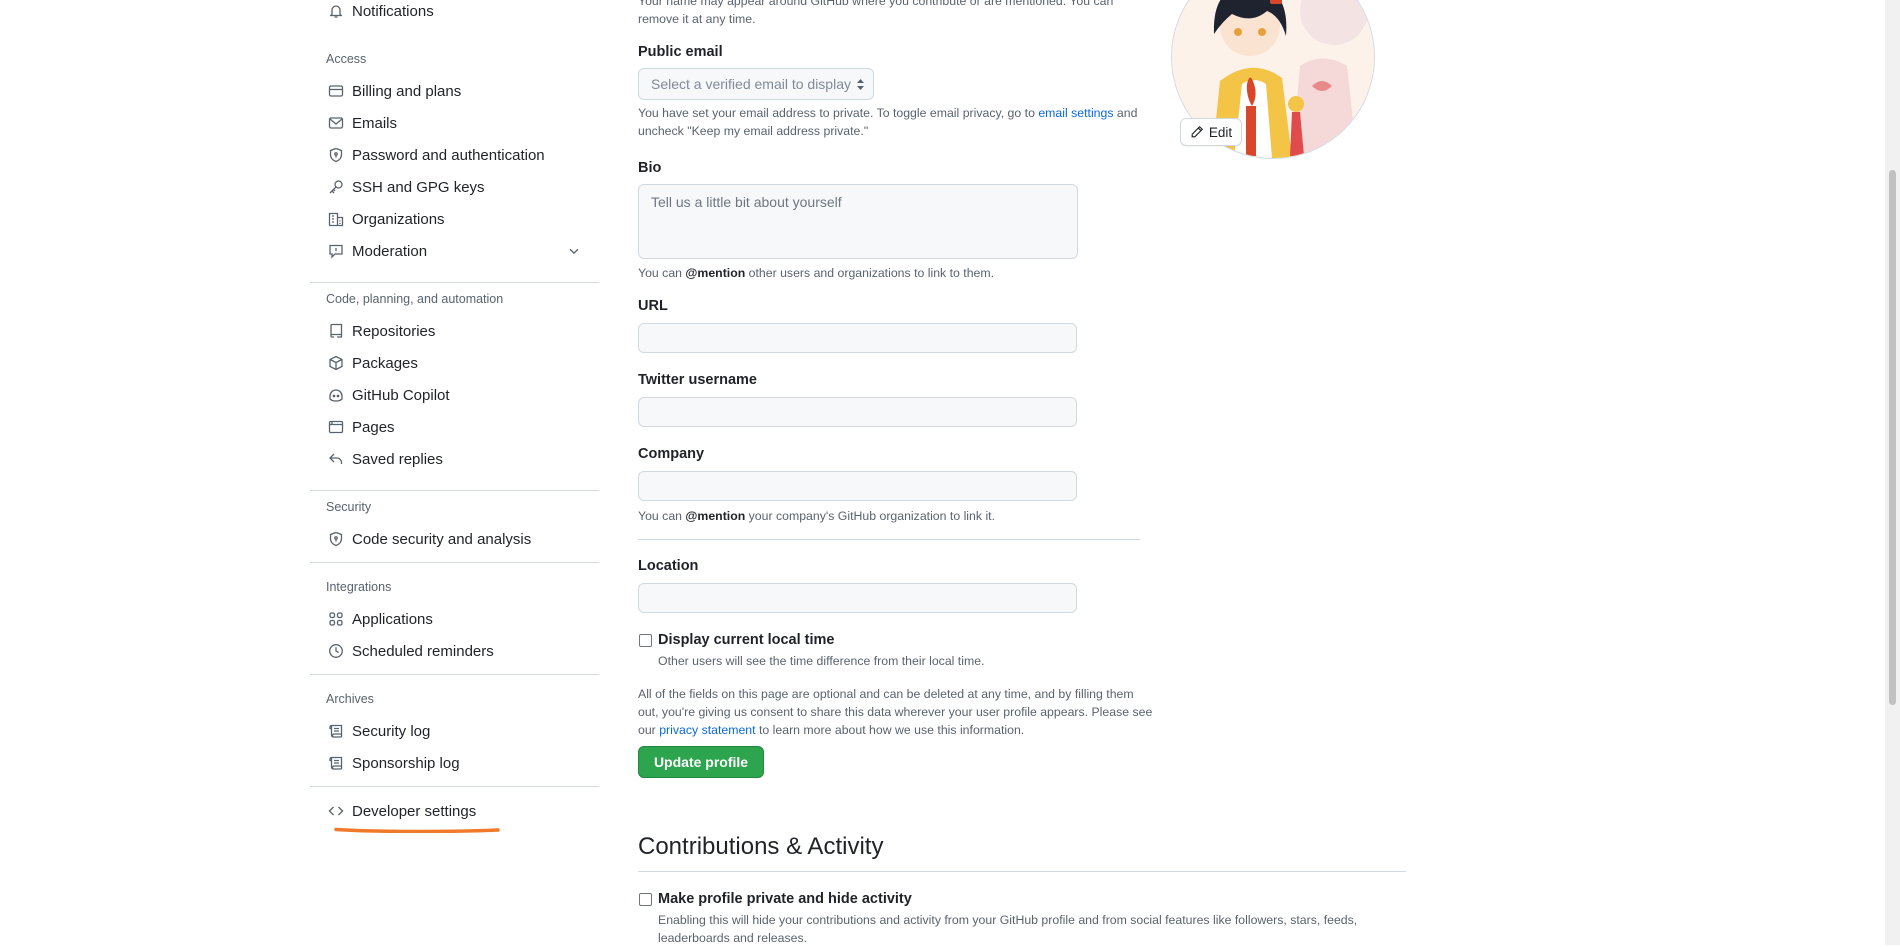 This screenshot has width=1900, height=947. Describe the element at coordinates (857, 412) in the screenshot. I see `twitter-input` at that location.